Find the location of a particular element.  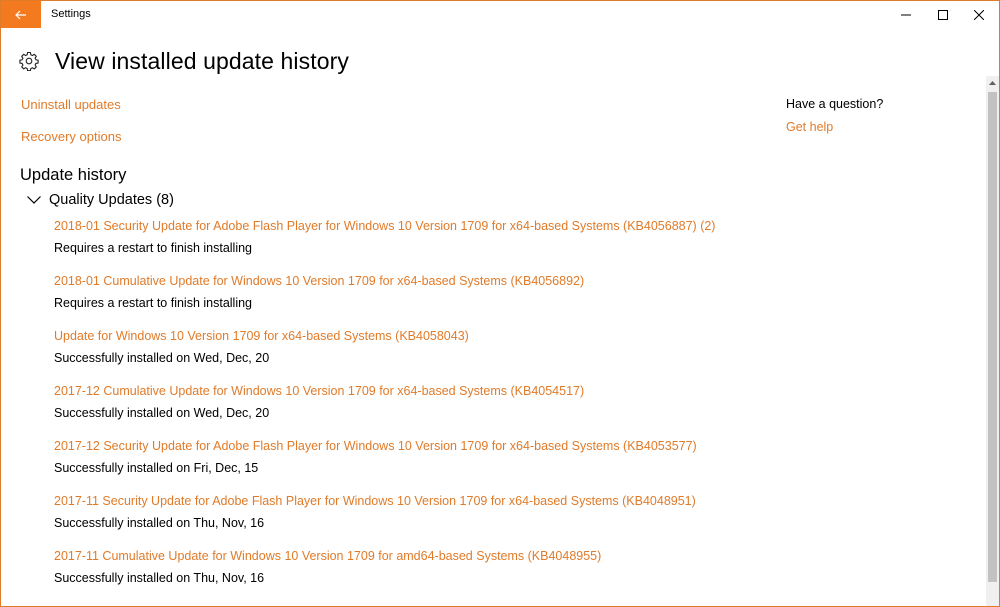

update-history-heading: Update history is located at coordinates (73, 175).